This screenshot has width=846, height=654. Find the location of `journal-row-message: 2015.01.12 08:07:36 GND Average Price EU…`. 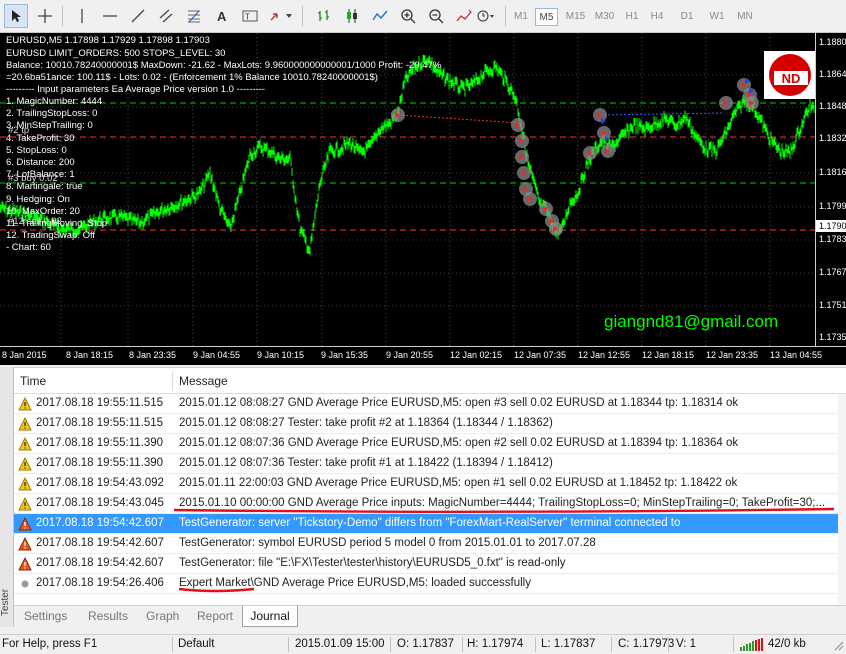

journal-row-message: 2015.01.12 08:07:36 GND Average Price EU… is located at coordinates (459, 443).